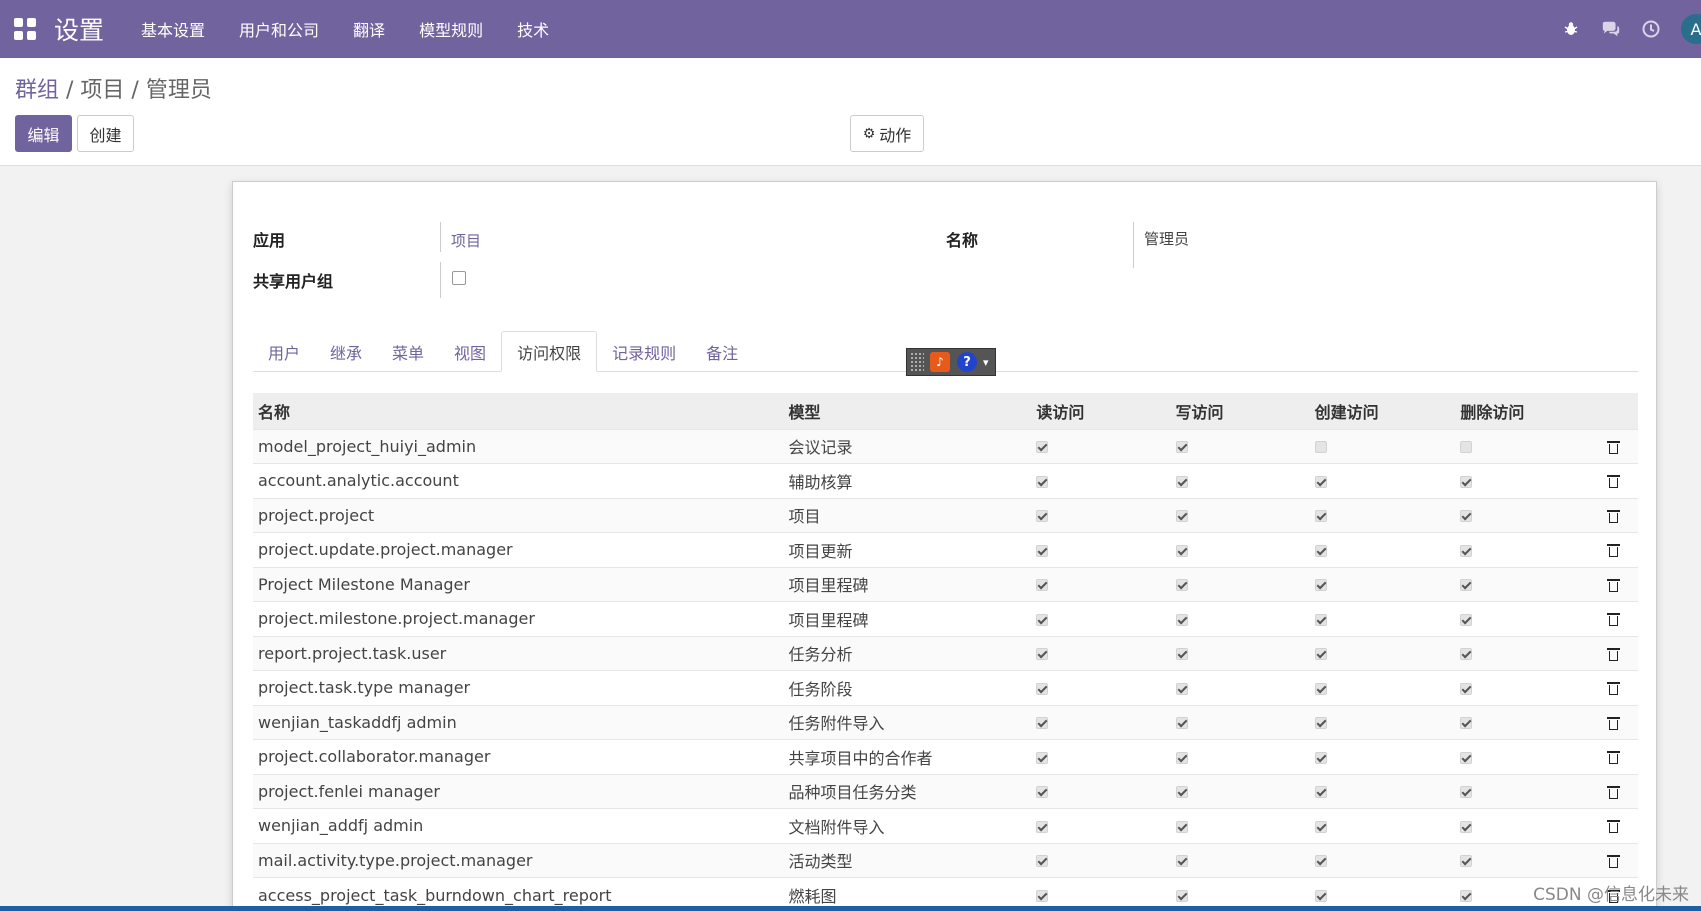 The width and height of the screenshot is (1701, 911). What do you see at coordinates (1101, 411) in the screenshot?
I see `column-header-read: 读访问` at bounding box center [1101, 411].